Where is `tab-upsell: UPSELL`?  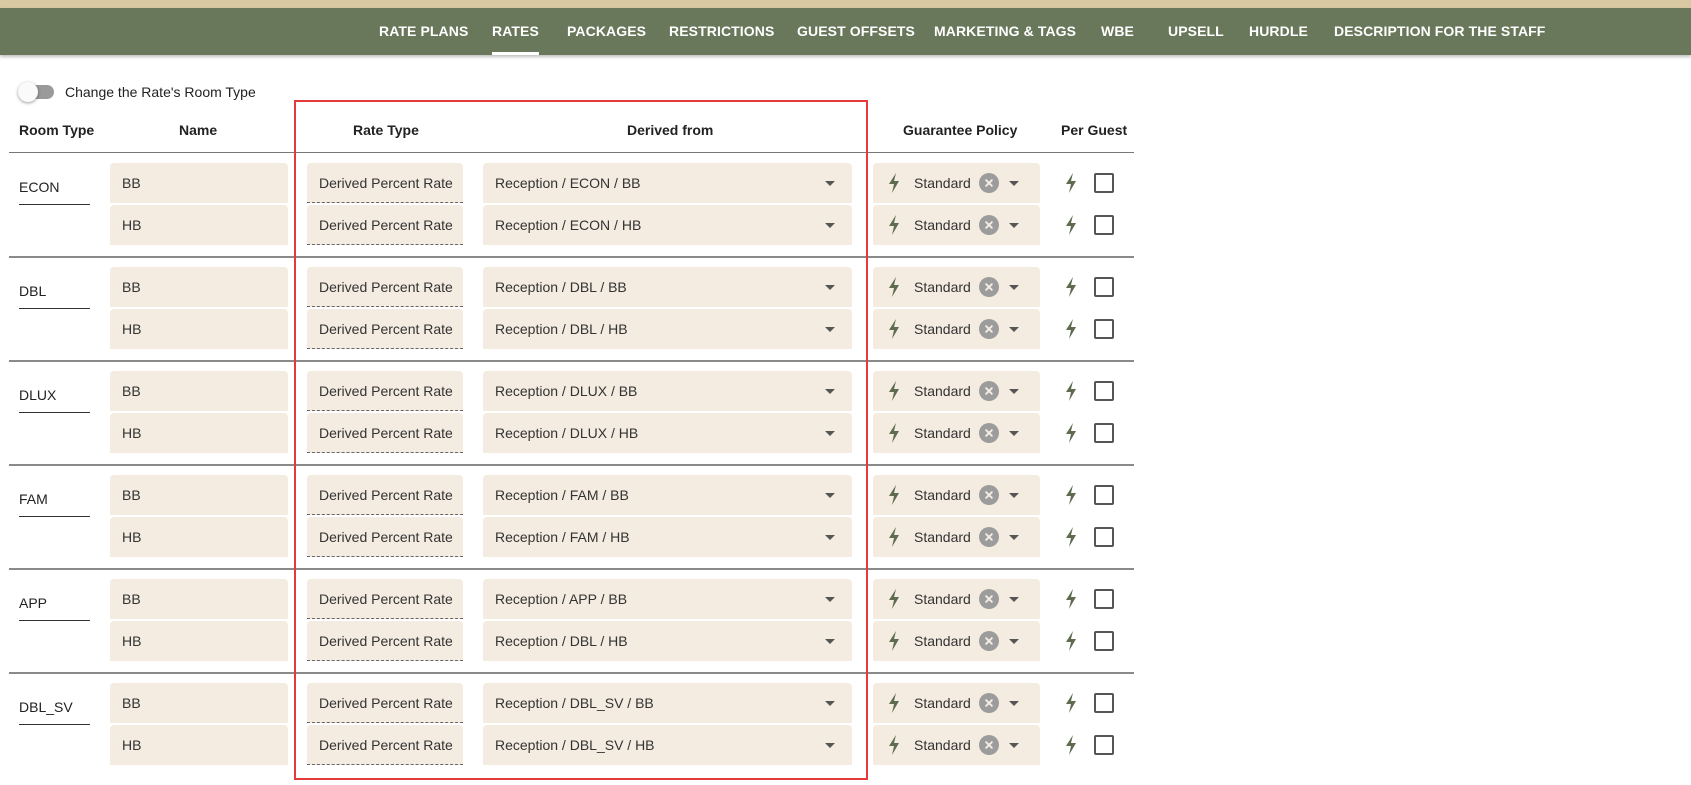 tab-upsell: UPSELL is located at coordinates (1196, 31).